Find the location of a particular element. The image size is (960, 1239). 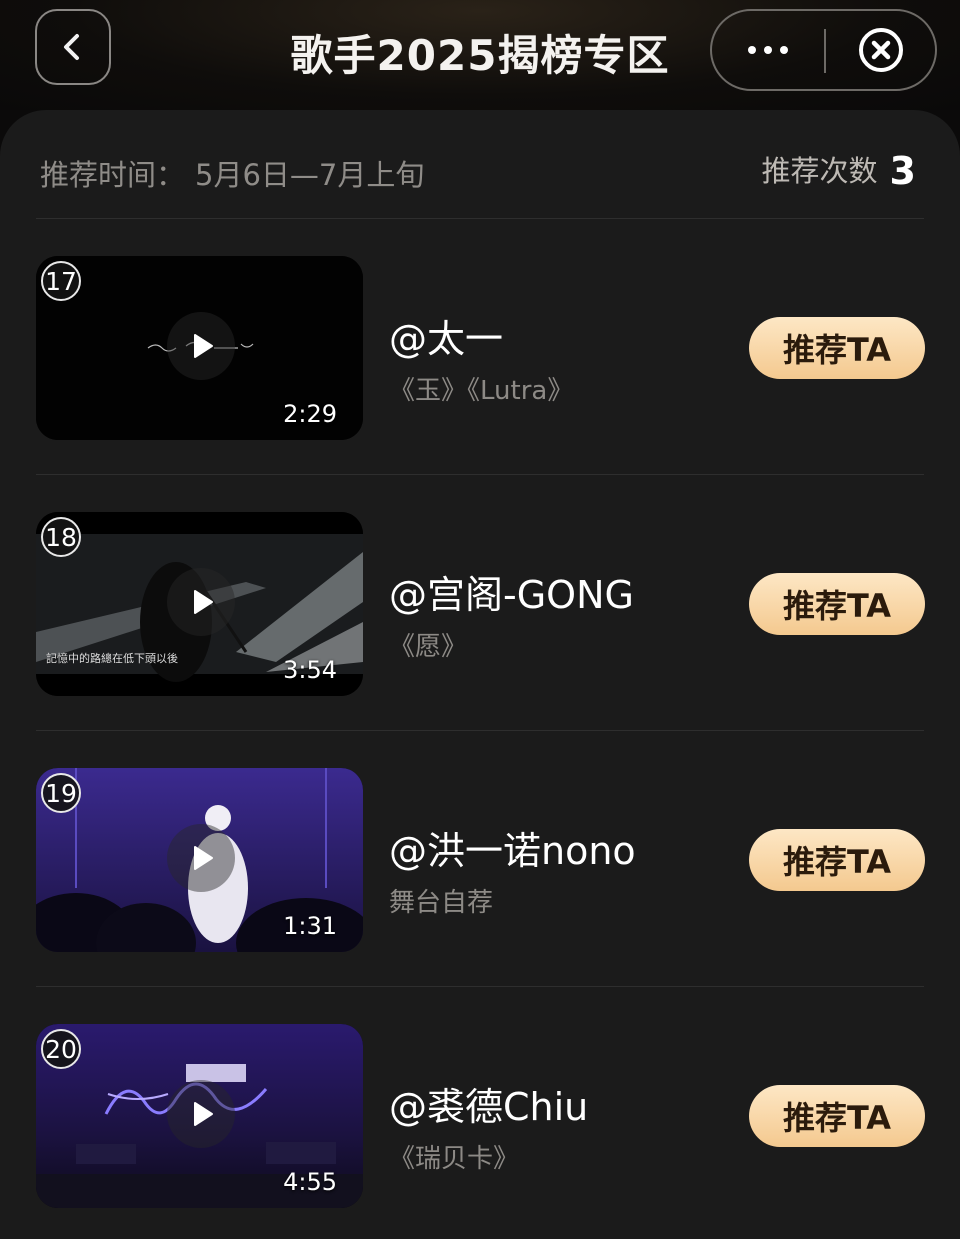

video-thumbnail: 19 1:31 is located at coordinates (199, 860).